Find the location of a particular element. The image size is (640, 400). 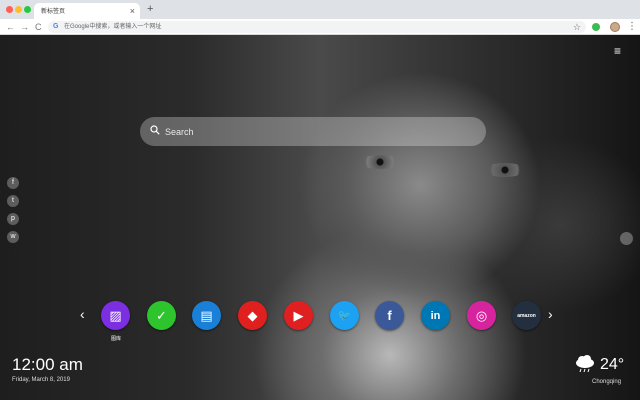

clock-time: 12:00 am is located at coordinates (47, 364).